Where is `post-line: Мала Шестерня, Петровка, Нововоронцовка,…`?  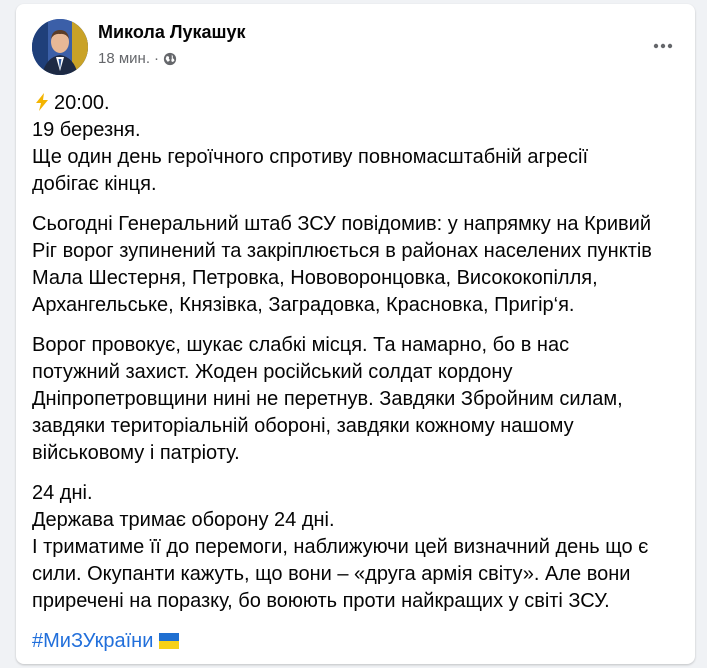
post-line: Мала Шестерня, Петровка, Нововоронцовка,… is located at coordinates (315, 278).